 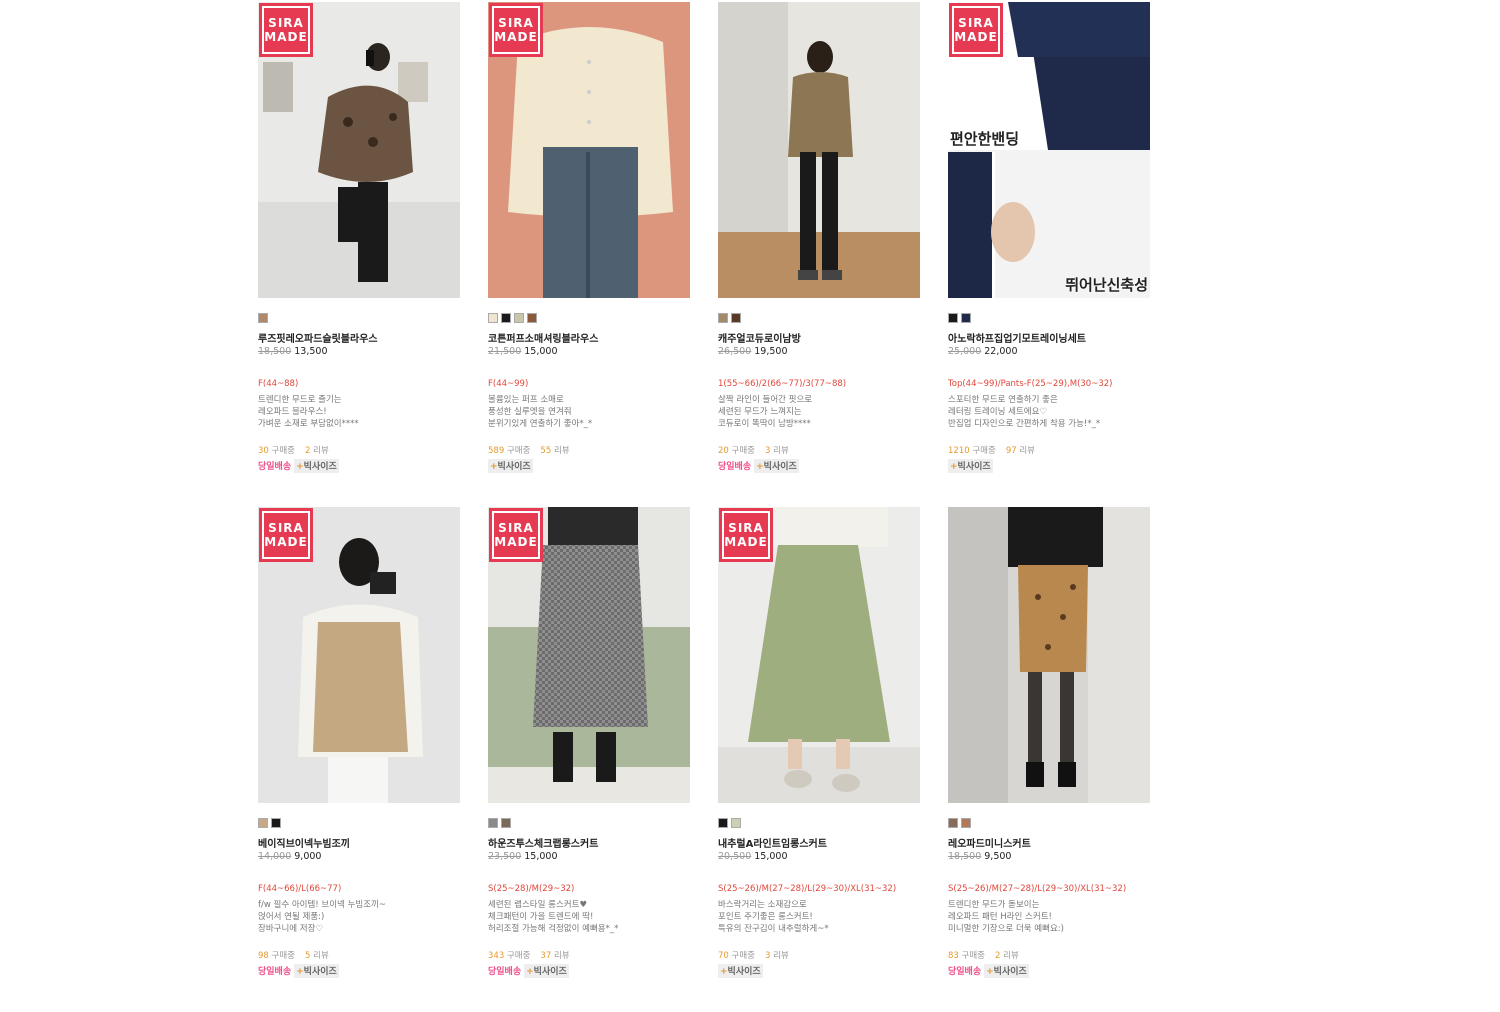 What do you see at coordinates (819, 337) in the screenshot?
I see `product-name: 캐주얼코듀로이남방` at bounding box center [819, 337].